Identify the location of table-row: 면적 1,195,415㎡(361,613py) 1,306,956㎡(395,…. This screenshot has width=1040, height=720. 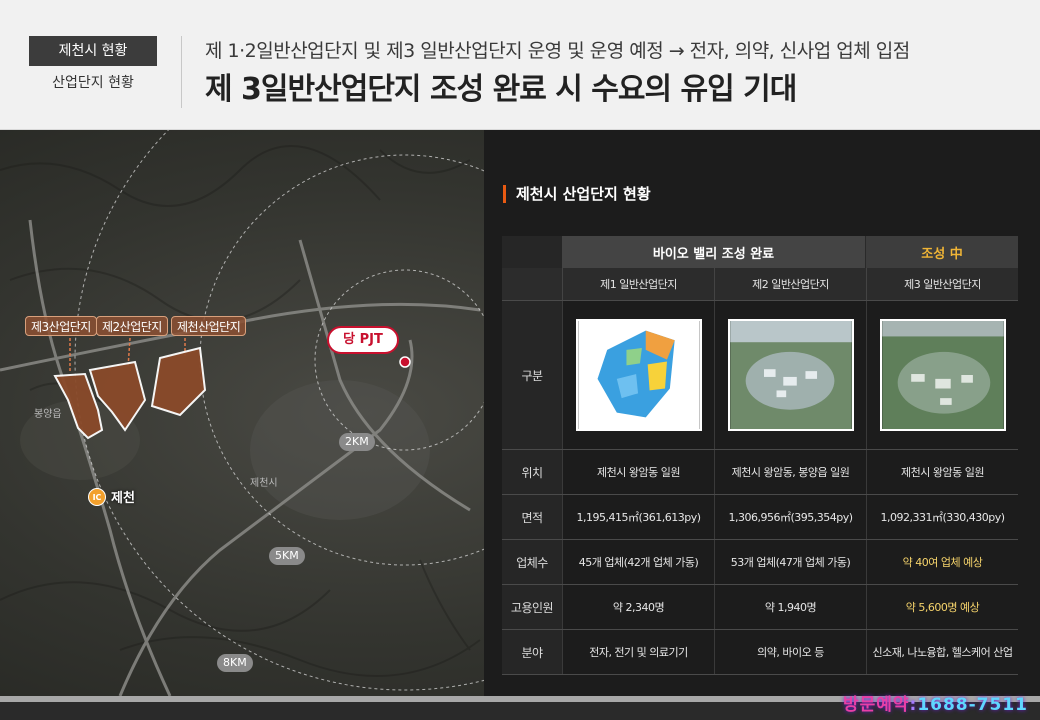
(760, 517).